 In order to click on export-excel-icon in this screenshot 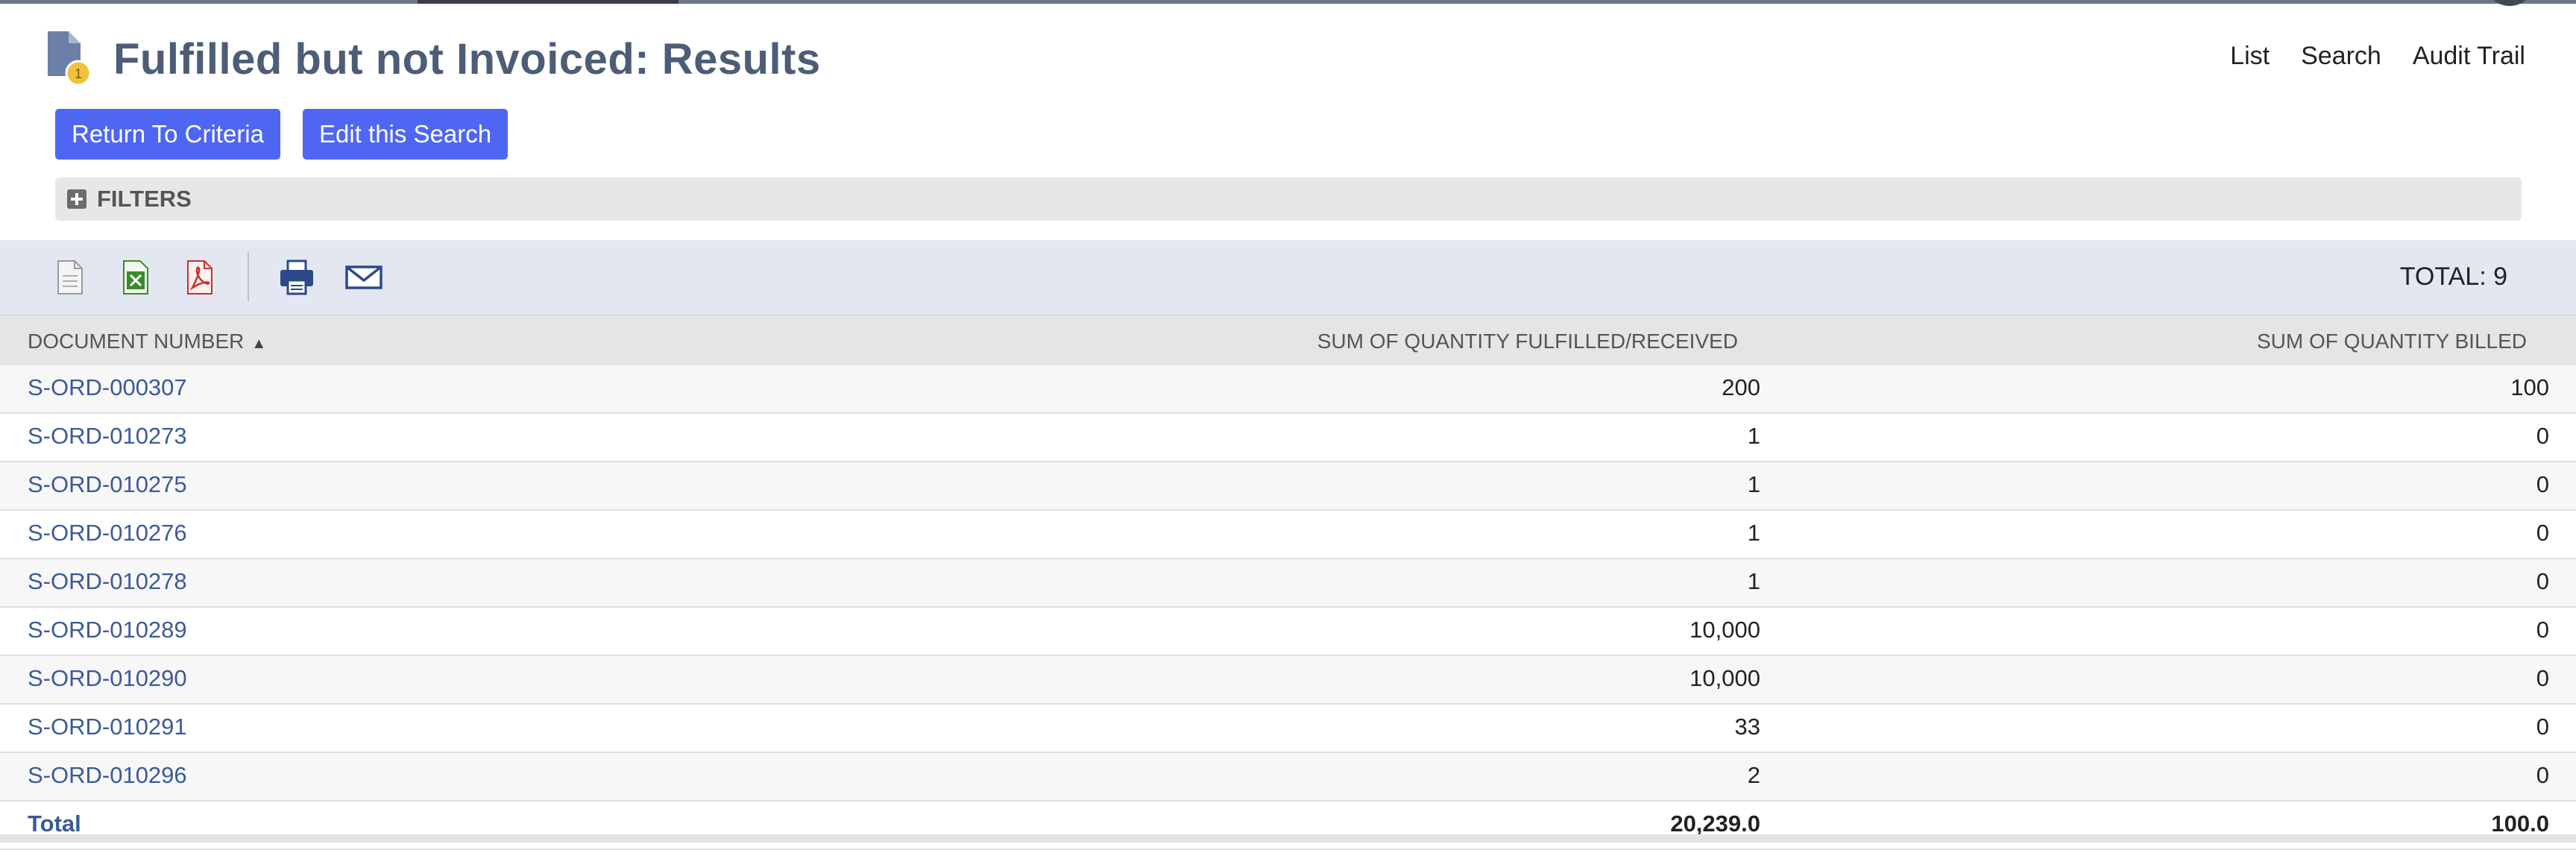, I will do `click(136, 277)`.